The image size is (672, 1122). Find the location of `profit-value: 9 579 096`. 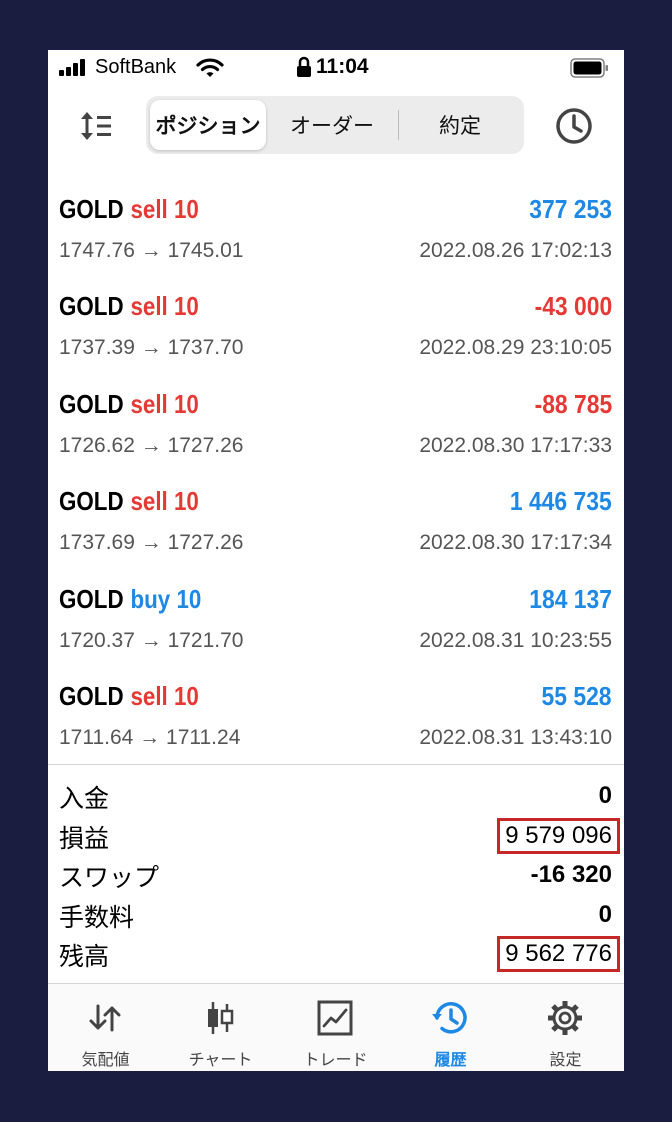

profit-value: 9 579 096 is located at coordinates (558, 835).